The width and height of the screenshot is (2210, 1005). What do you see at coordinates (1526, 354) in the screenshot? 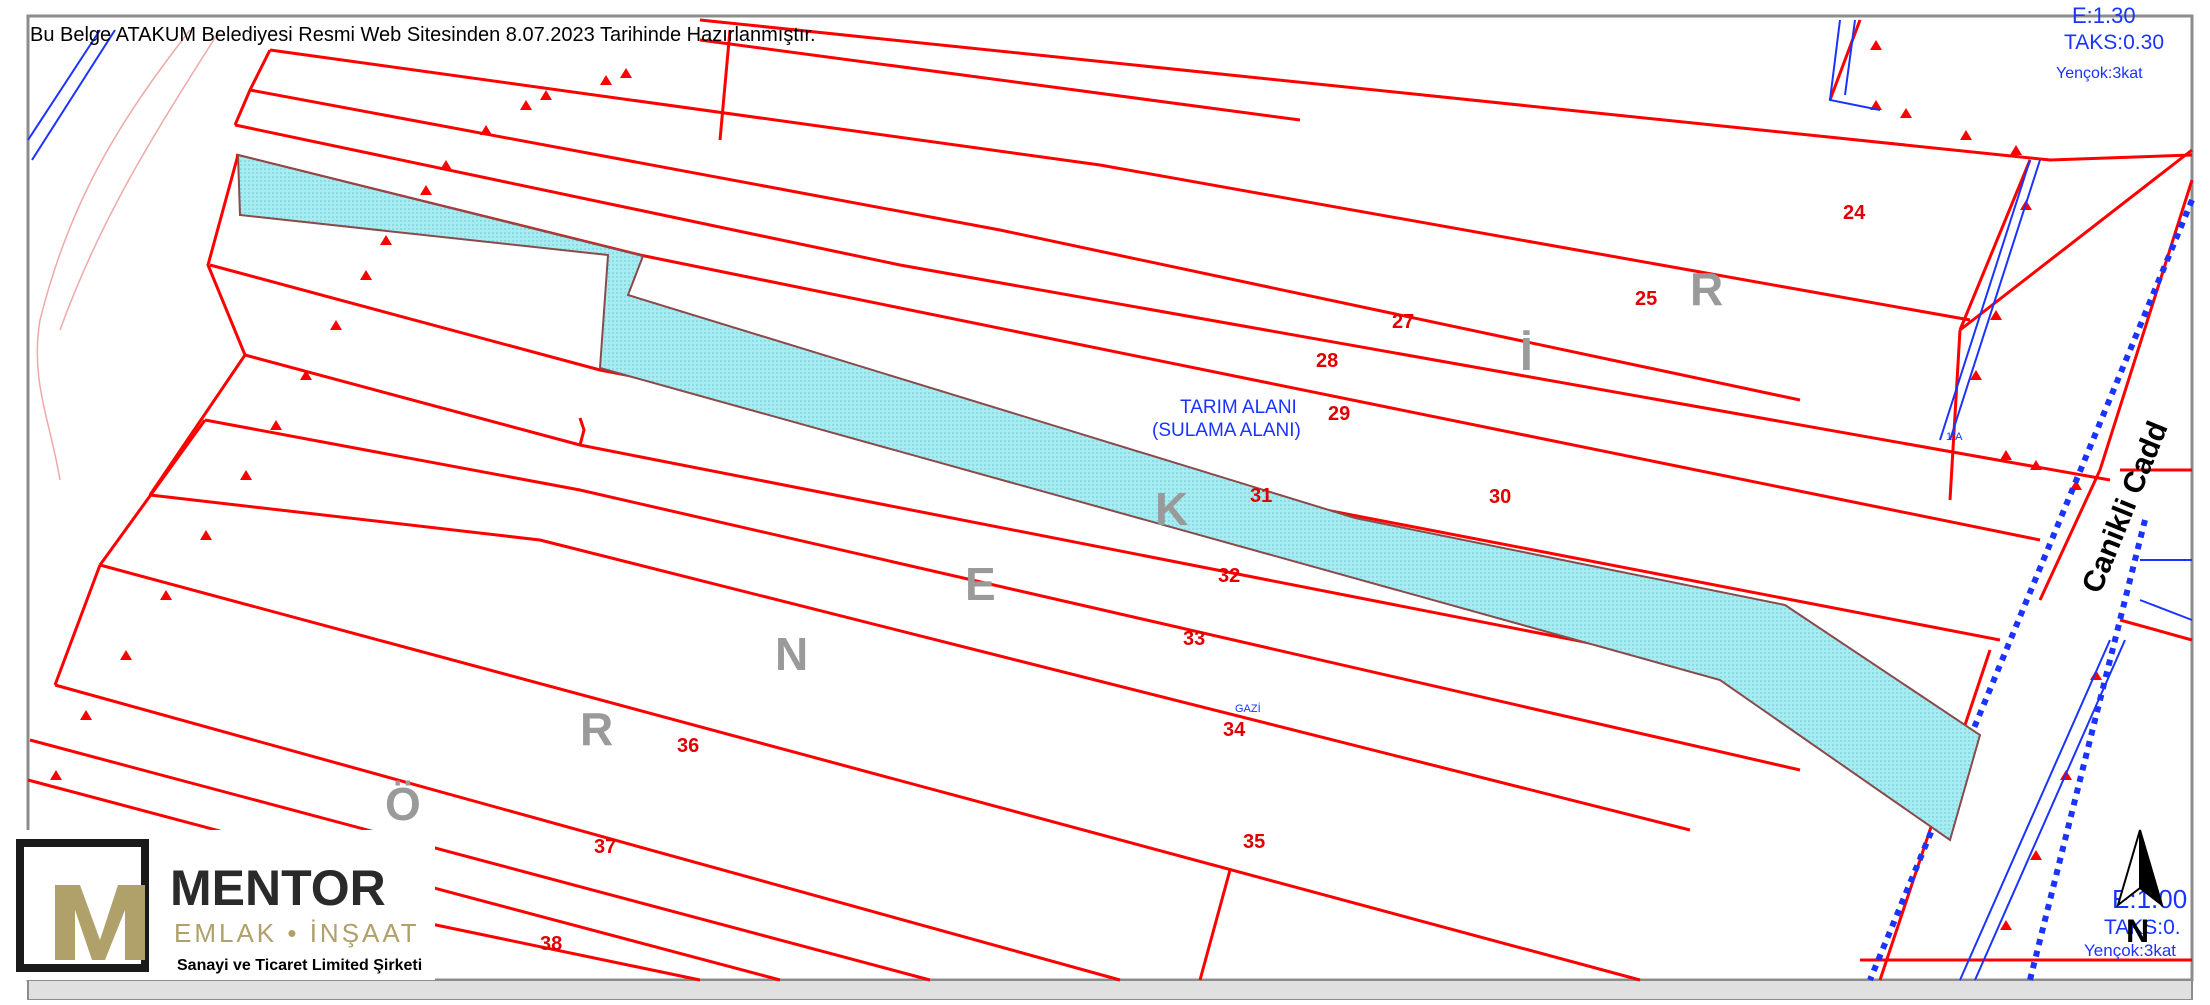
I see `district-letter: İ` at bounding box center [1526, 354].